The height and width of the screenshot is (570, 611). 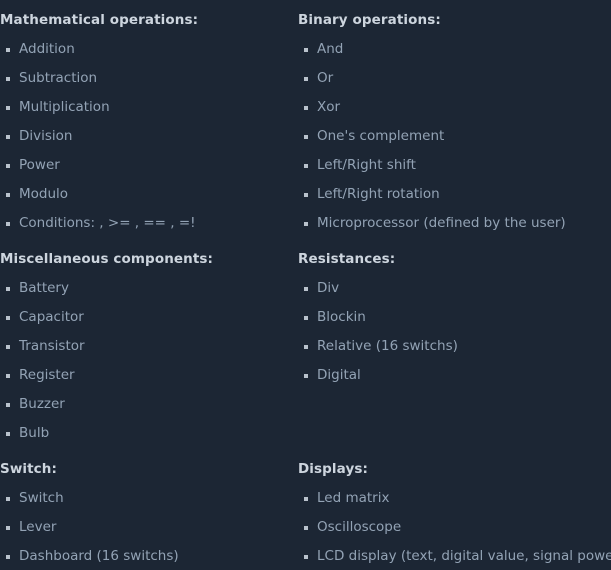 What do you see at coordinates (387, 346) in the screenshot?
I see `list-item-label: Relative (16 switchs)` at bounding box center [387, 346].